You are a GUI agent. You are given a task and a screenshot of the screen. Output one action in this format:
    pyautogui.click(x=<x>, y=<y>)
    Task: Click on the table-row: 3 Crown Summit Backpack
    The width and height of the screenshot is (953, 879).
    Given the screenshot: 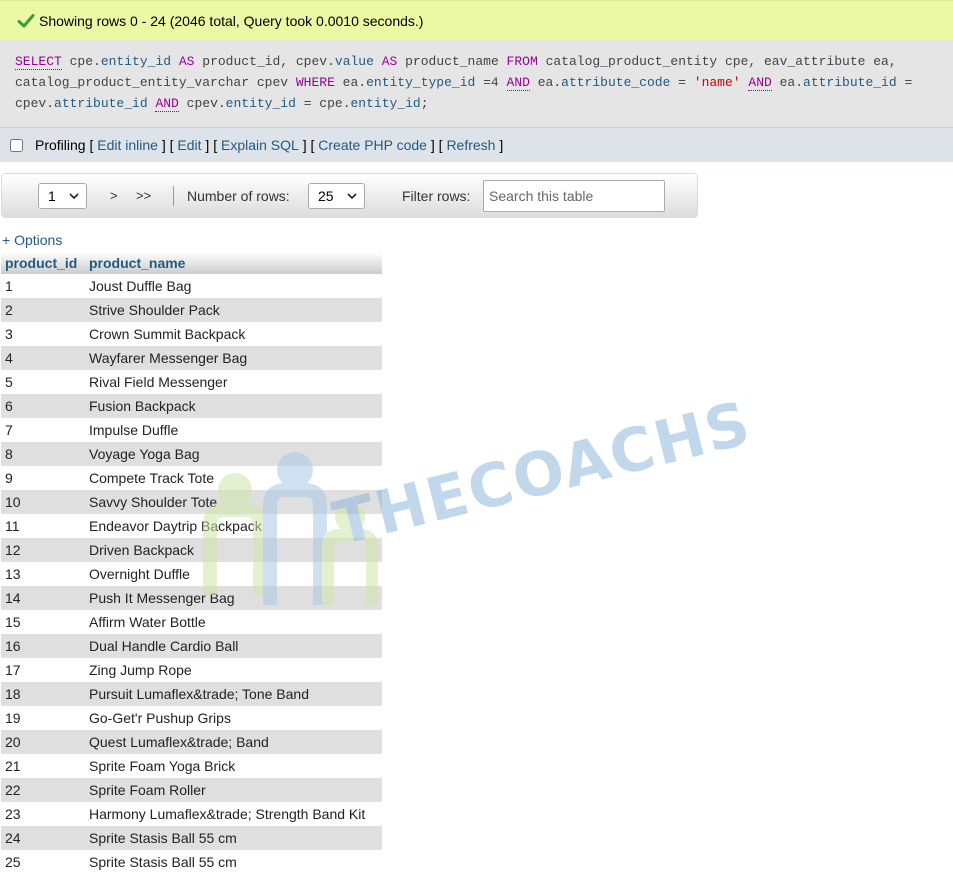 What is the action you would take?
    pyautogui.click(x=191, y=334)
    